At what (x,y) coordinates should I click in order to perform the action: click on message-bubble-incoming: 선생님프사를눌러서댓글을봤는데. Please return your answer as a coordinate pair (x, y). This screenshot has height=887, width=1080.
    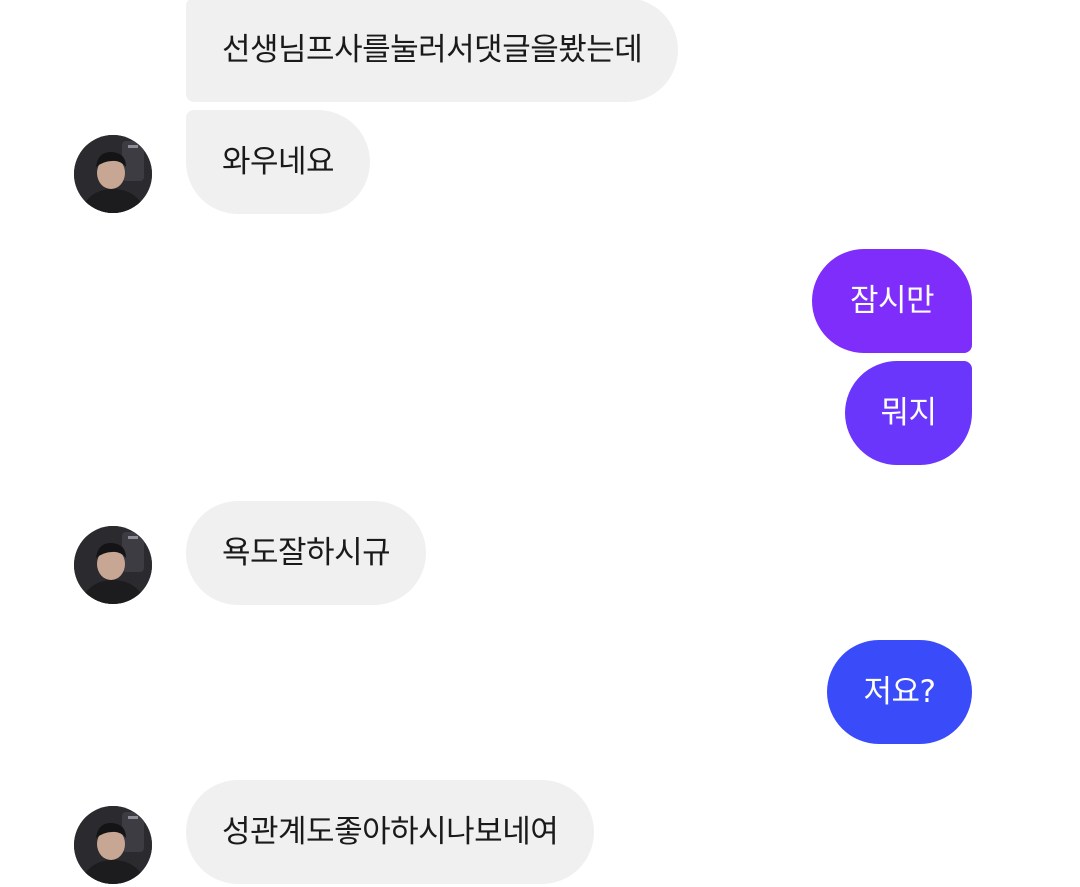
    Looking at the image, I should click on (432, 51).